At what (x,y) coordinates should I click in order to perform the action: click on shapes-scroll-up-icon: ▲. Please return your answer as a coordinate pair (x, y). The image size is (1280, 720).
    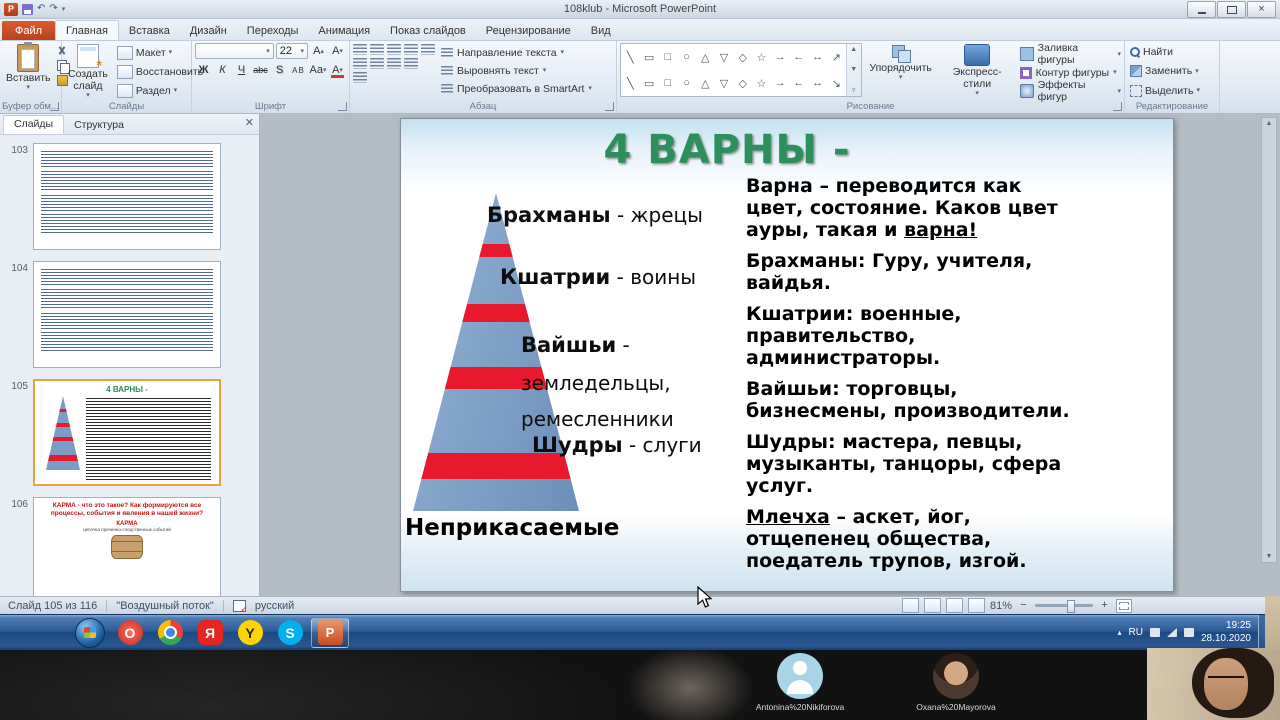
    Looking at the image, I should click on (853, 49).